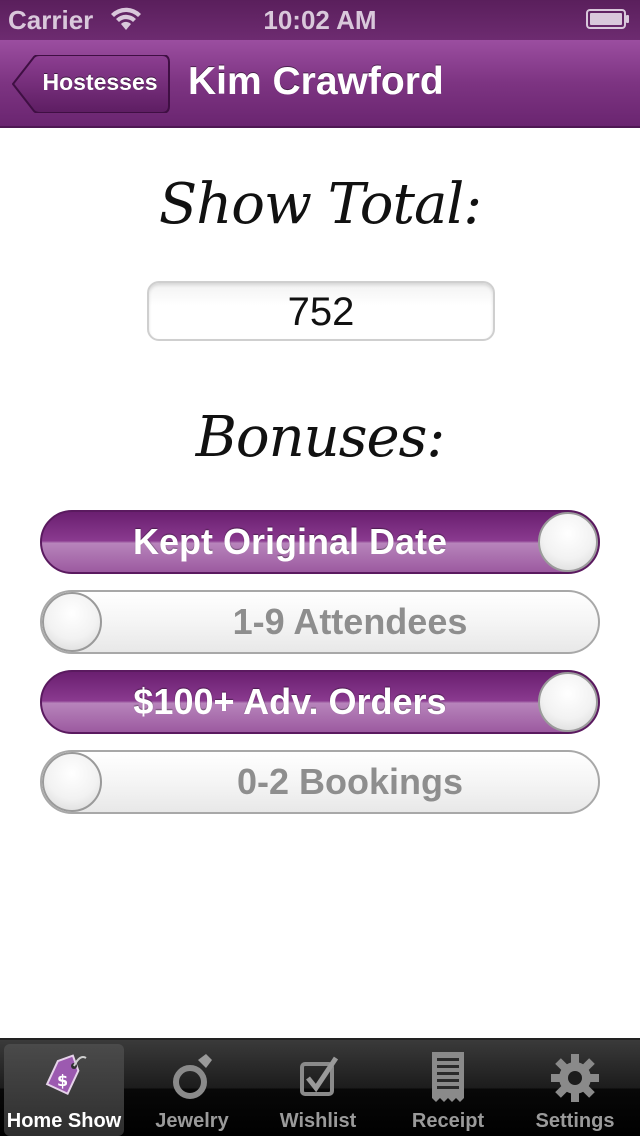 The width and height of the screenshot is (640, 1136). I want to click on tab-settings: Settings, so click(575, 1090).